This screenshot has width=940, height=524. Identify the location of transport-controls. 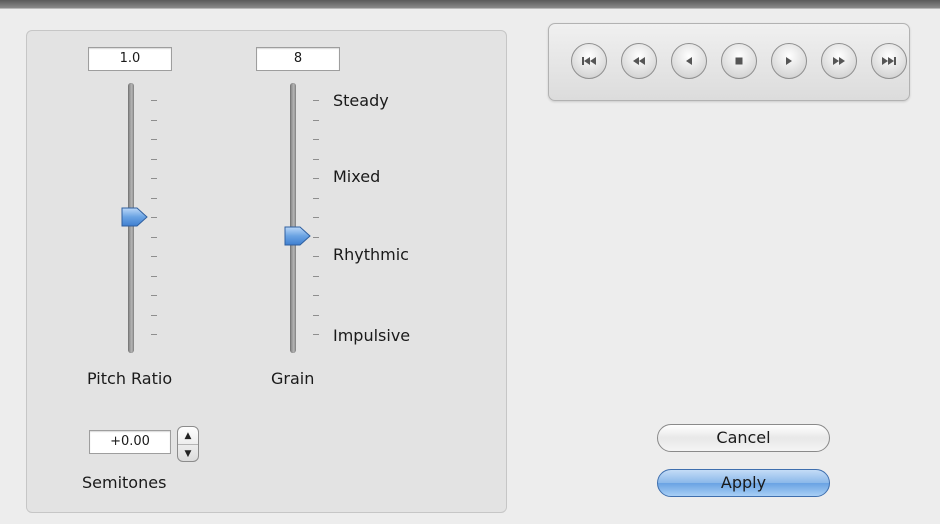
(729, 62).